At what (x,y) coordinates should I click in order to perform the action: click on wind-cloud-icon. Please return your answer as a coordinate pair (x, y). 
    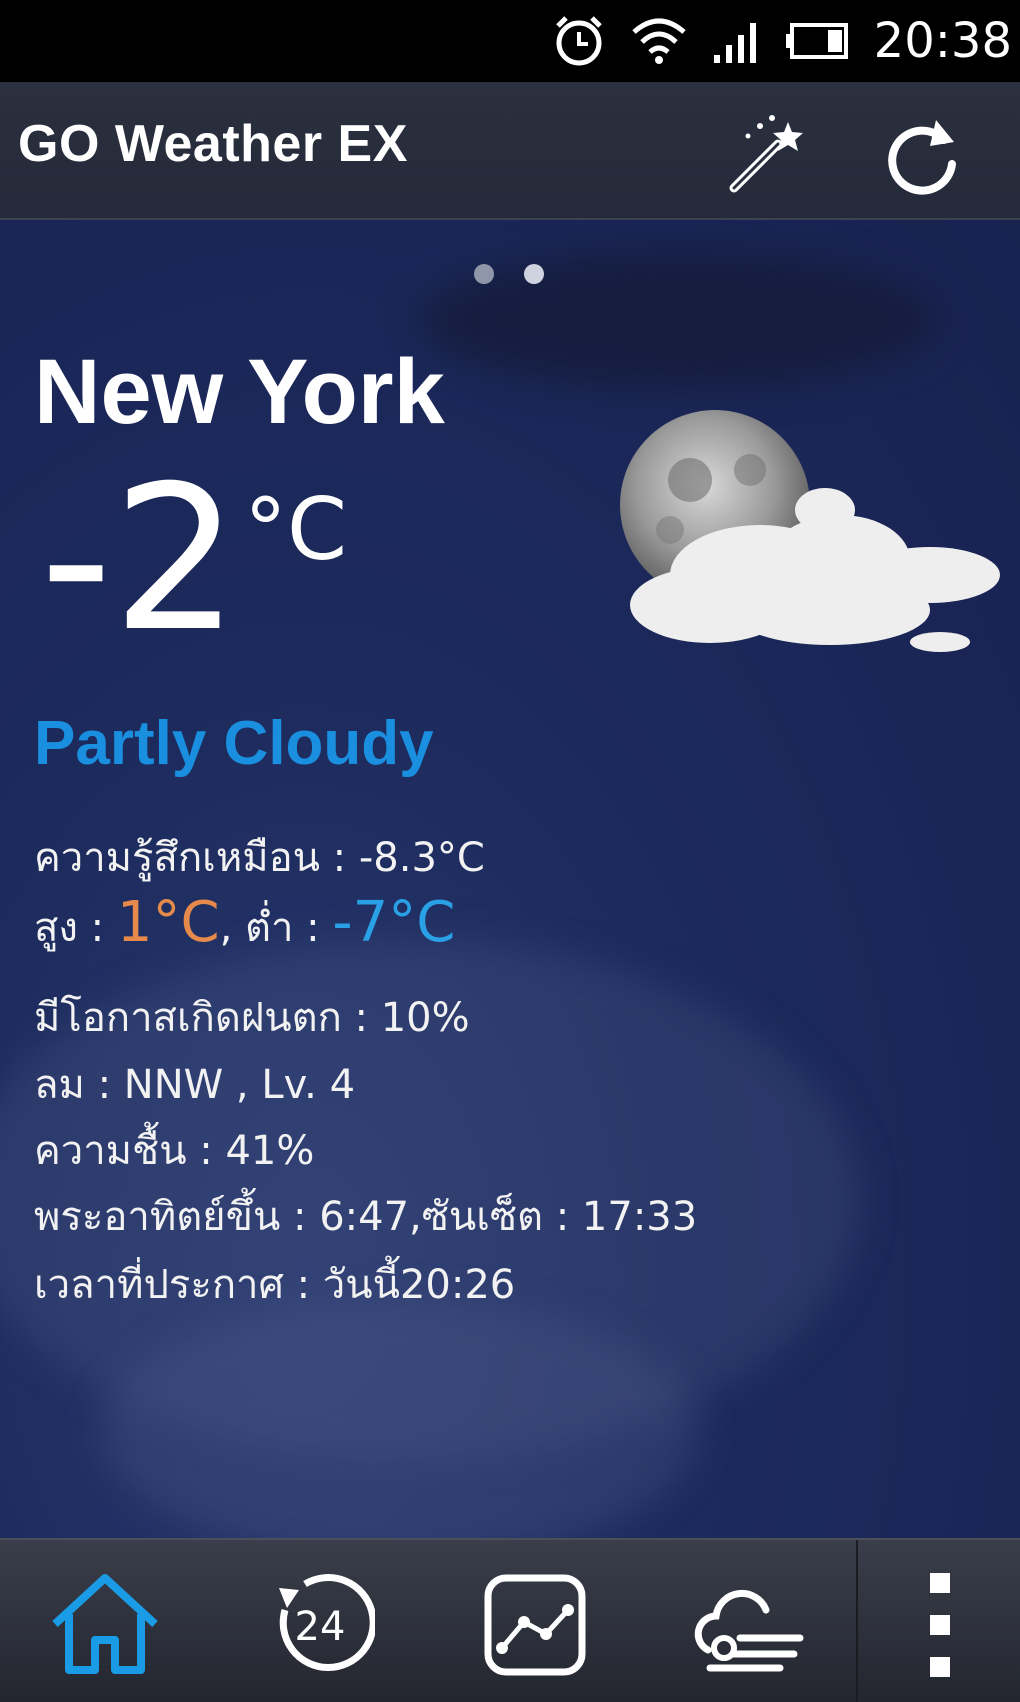
    Looking at the image, I should click on (749, 1630).